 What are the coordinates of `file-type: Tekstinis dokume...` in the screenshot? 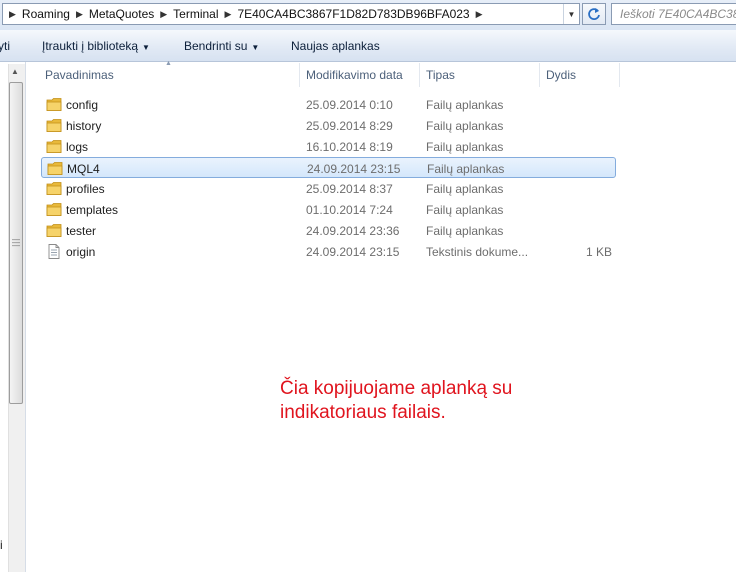 It's located at (477, 252).